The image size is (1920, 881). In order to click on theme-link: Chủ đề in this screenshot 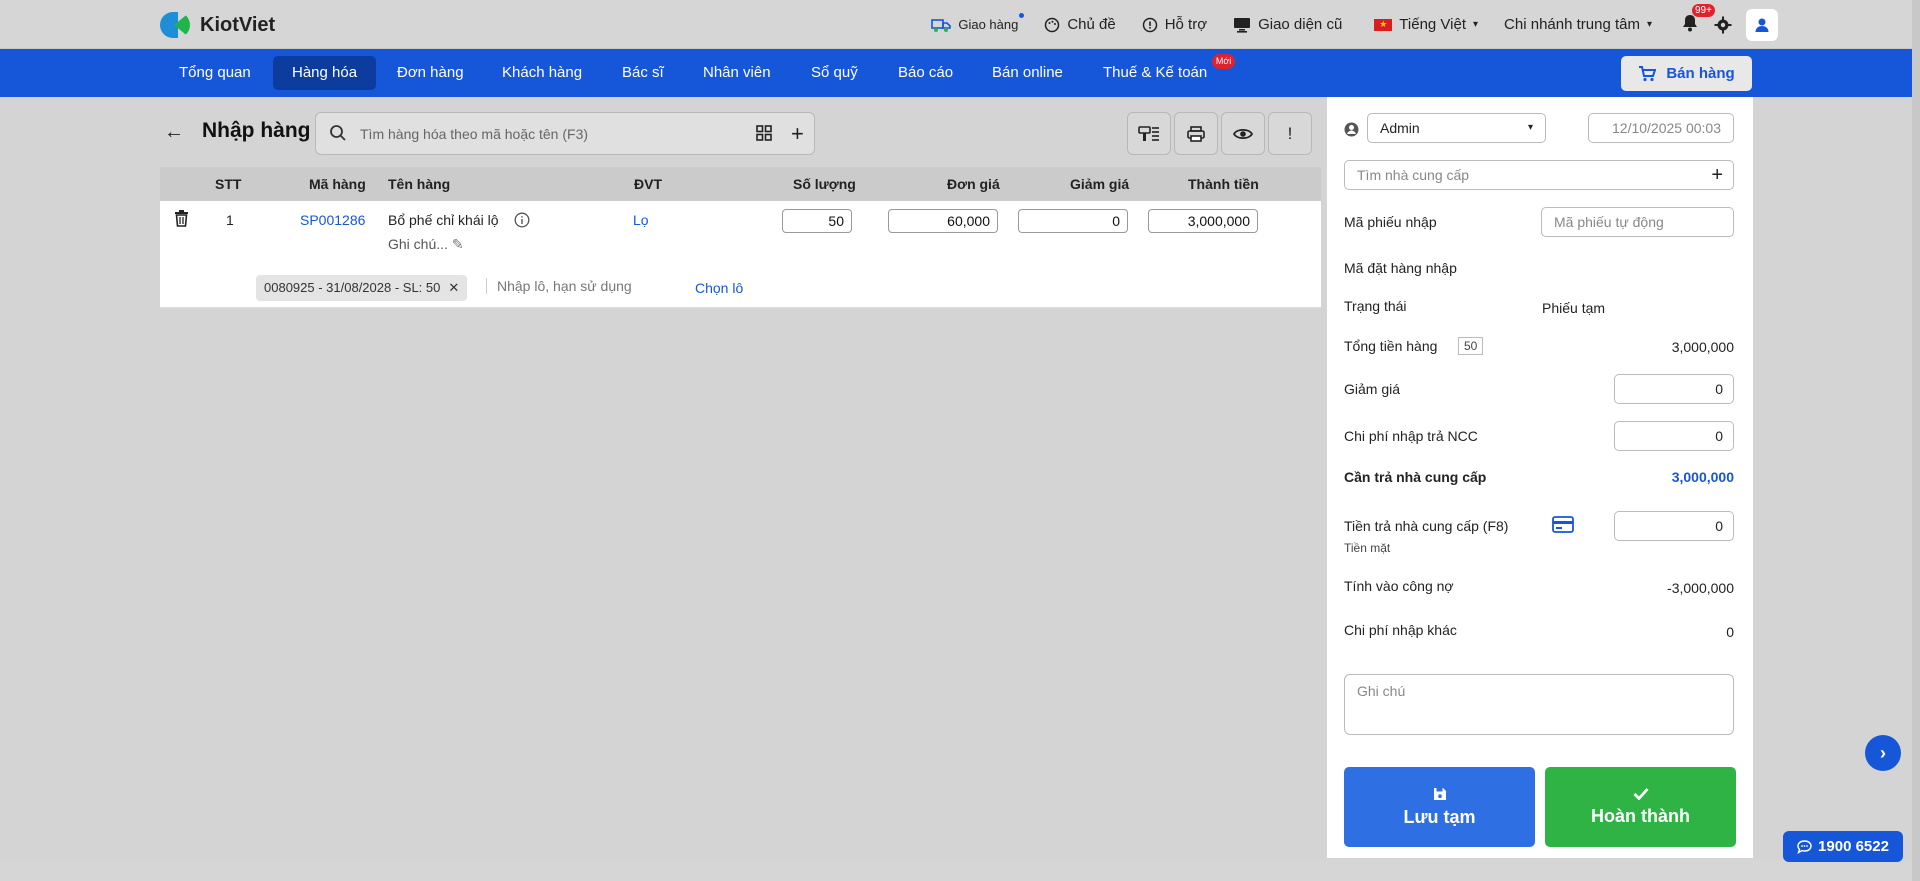, I will do `click(1080, 24)`.